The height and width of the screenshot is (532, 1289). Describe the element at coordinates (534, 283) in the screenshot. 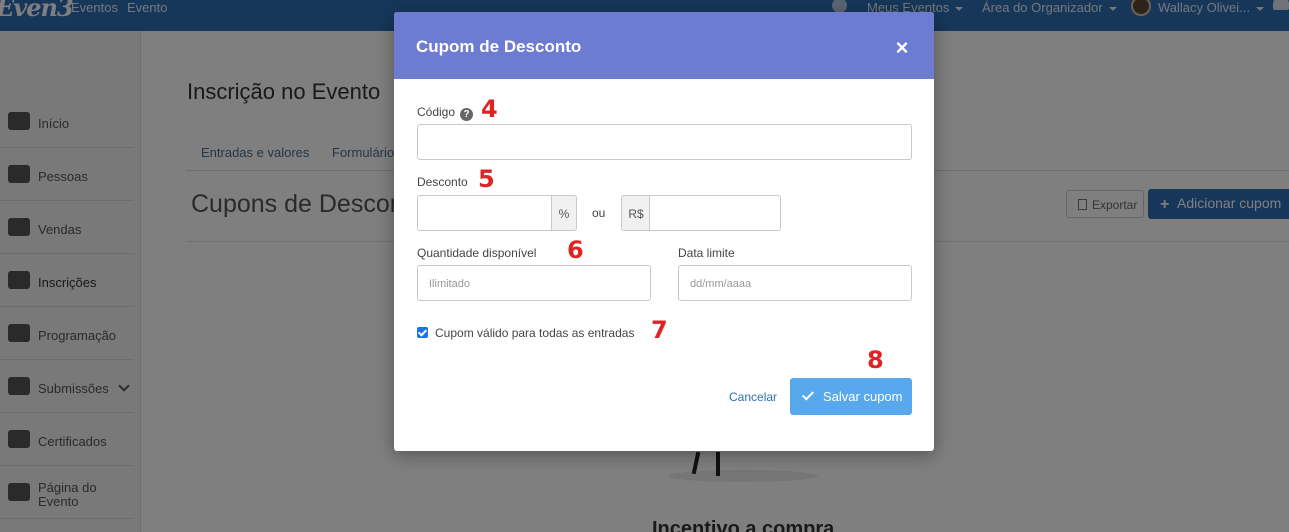

I see `quantidade-input: Ilimitado` at that location.